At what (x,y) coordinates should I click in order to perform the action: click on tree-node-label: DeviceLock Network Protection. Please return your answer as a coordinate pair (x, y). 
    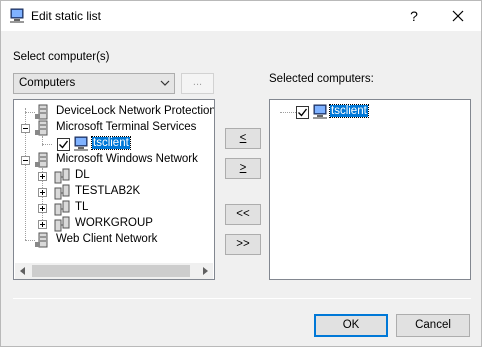
    Looking at the image, I should click on (135, 111).